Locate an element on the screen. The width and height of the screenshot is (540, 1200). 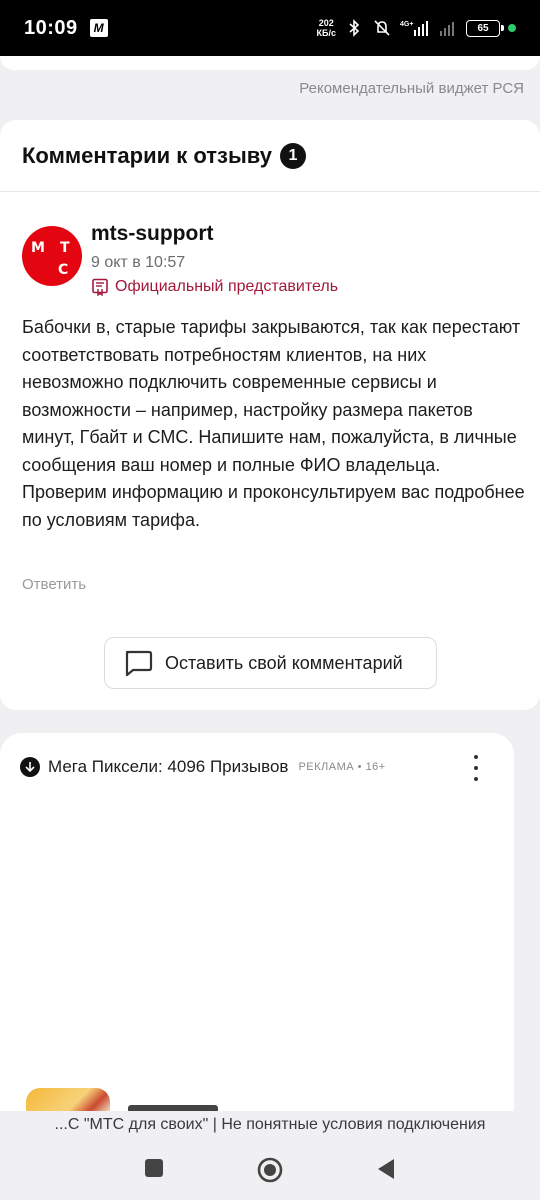
download-icon is located at coordinates (30, 767).